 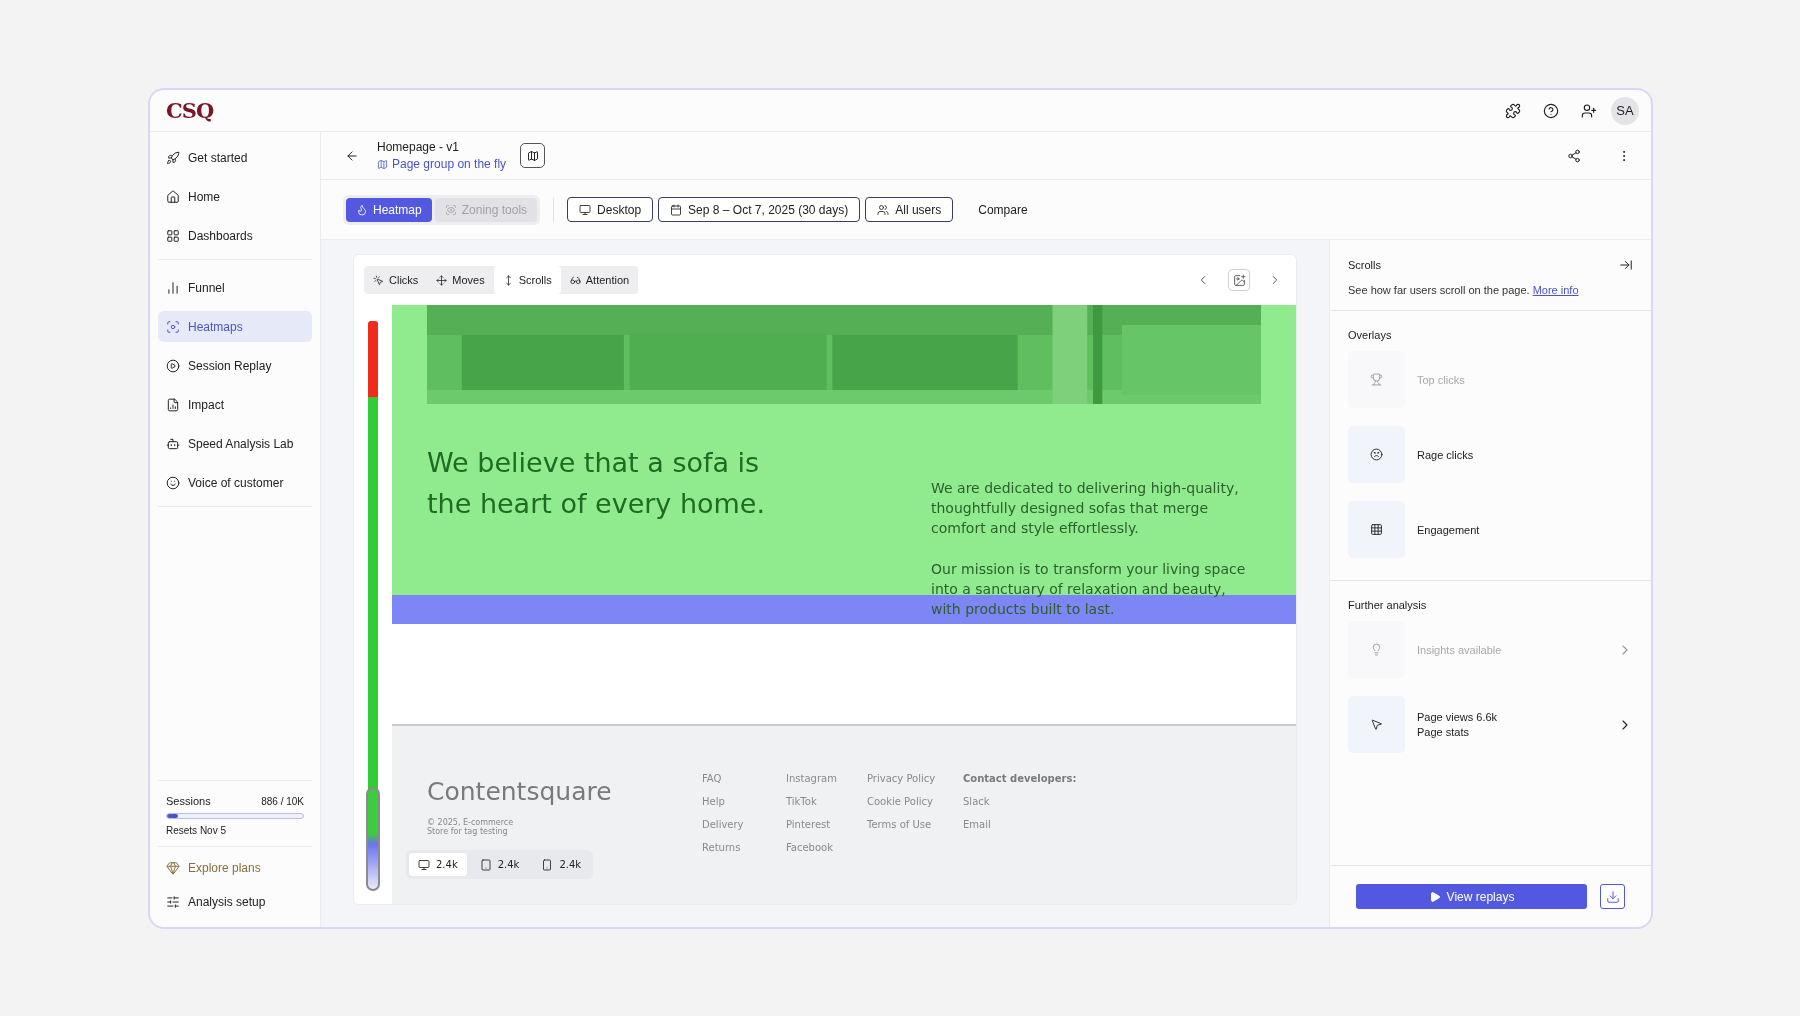 What do you see at coordinates (1457, 717) in the screenshot?
I see `analysis-label: Page views 6.6k` at bounding box center [1457, 717].